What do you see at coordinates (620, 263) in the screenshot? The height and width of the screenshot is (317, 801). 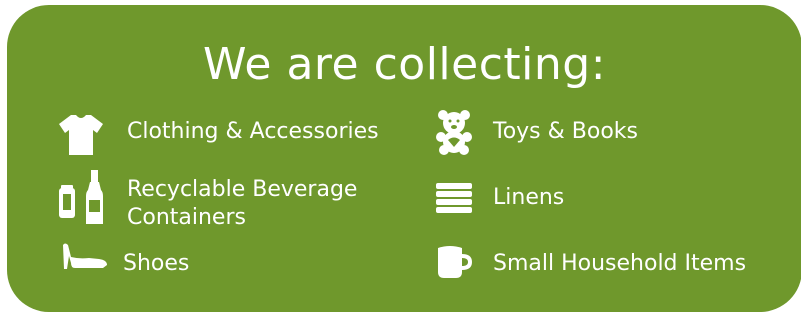 I see `item-label-household: Small Household Items` at bounding box center [620, 263].